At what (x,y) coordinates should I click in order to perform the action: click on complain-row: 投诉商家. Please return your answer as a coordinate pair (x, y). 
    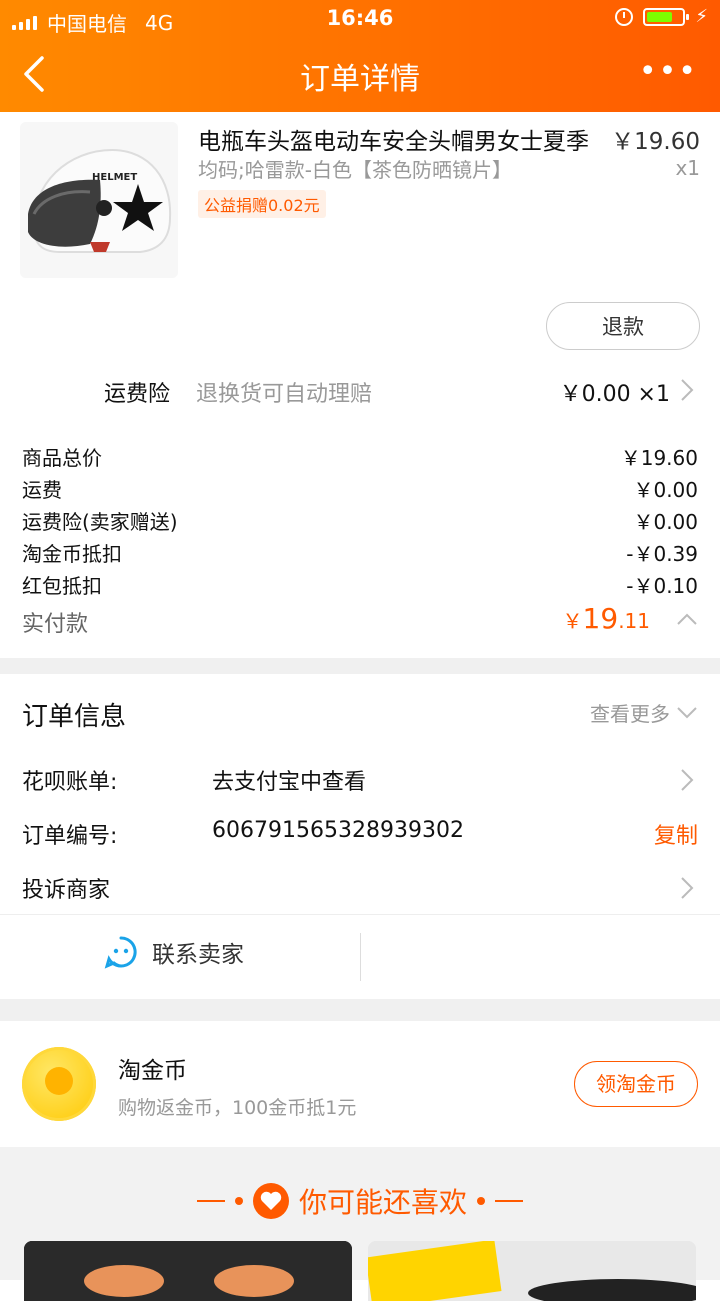
    Looking at the image, I should click on (360, 892).